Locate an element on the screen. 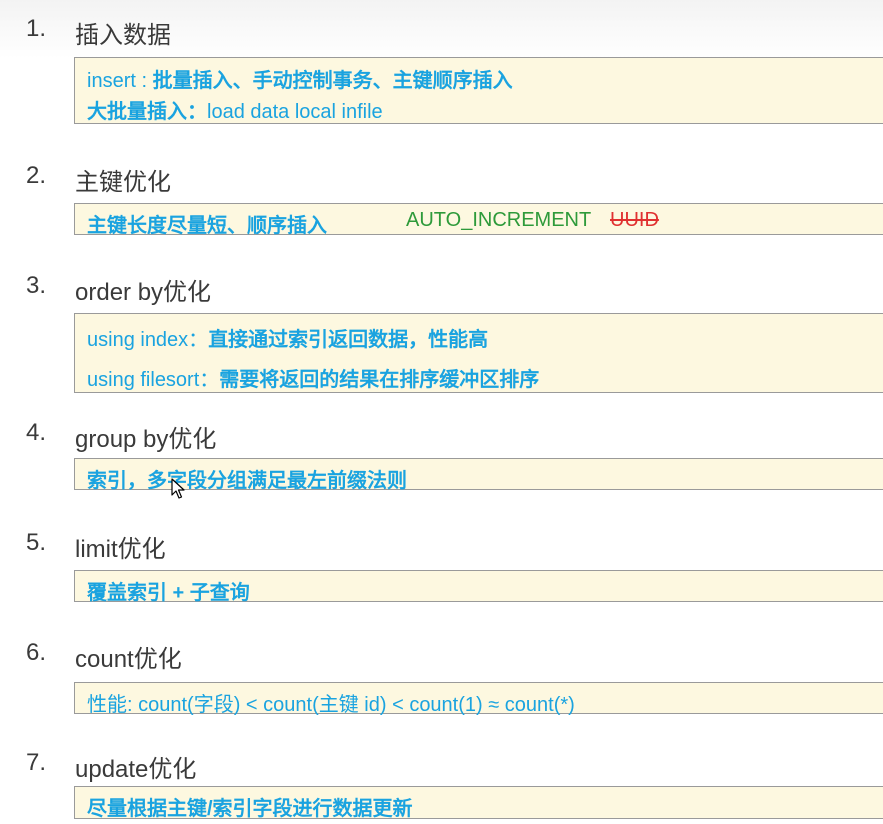 The image size is (883, 824). box-line: using filesort：需要将返回的结果在排序缓冲区排序 is located at coordinates (313, 377).